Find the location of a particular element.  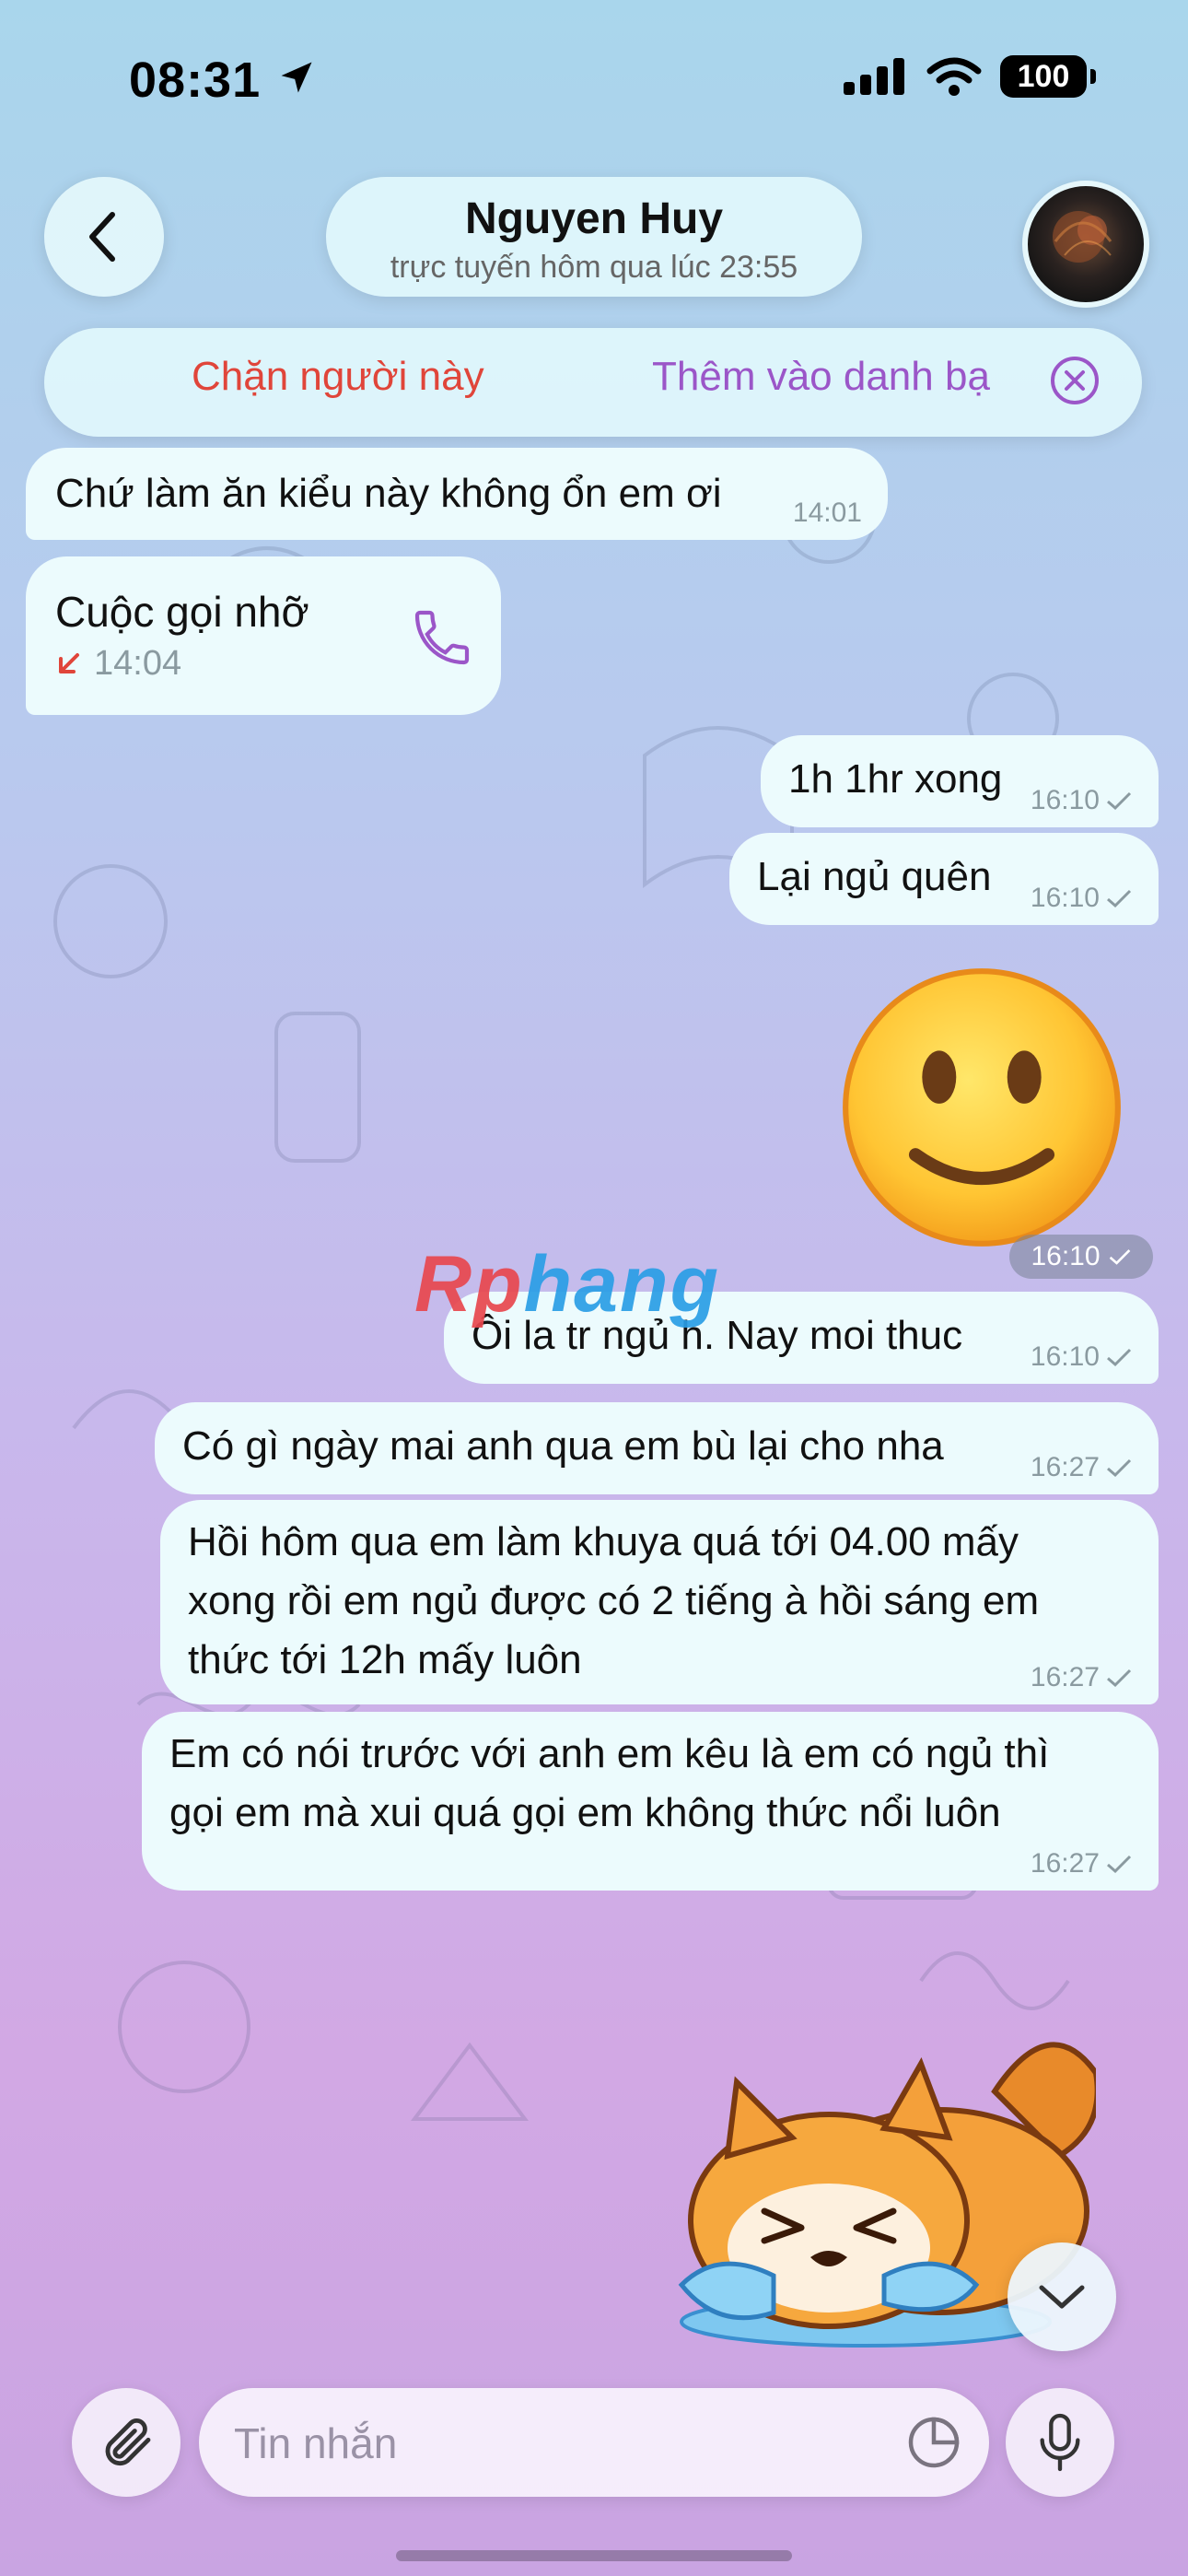

message-text: Chứ làm ăn kiểu này không ổn em ơi is located at coordinates (388, 493).